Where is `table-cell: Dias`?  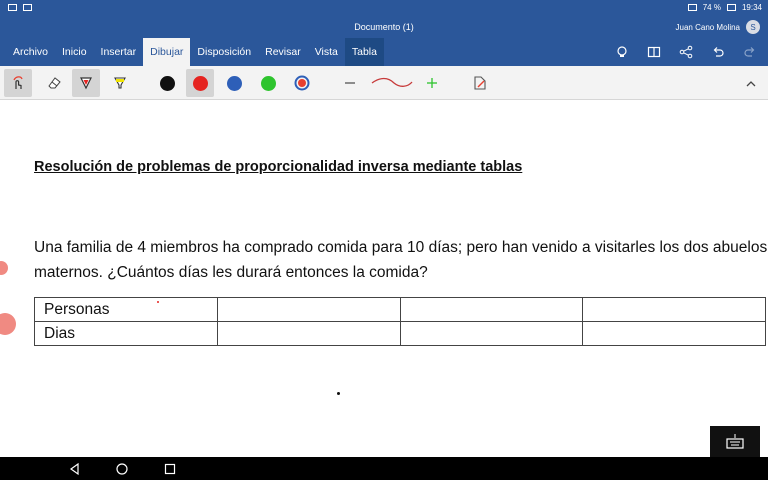 table-cell: Dias is located at coordinates (126, 333).